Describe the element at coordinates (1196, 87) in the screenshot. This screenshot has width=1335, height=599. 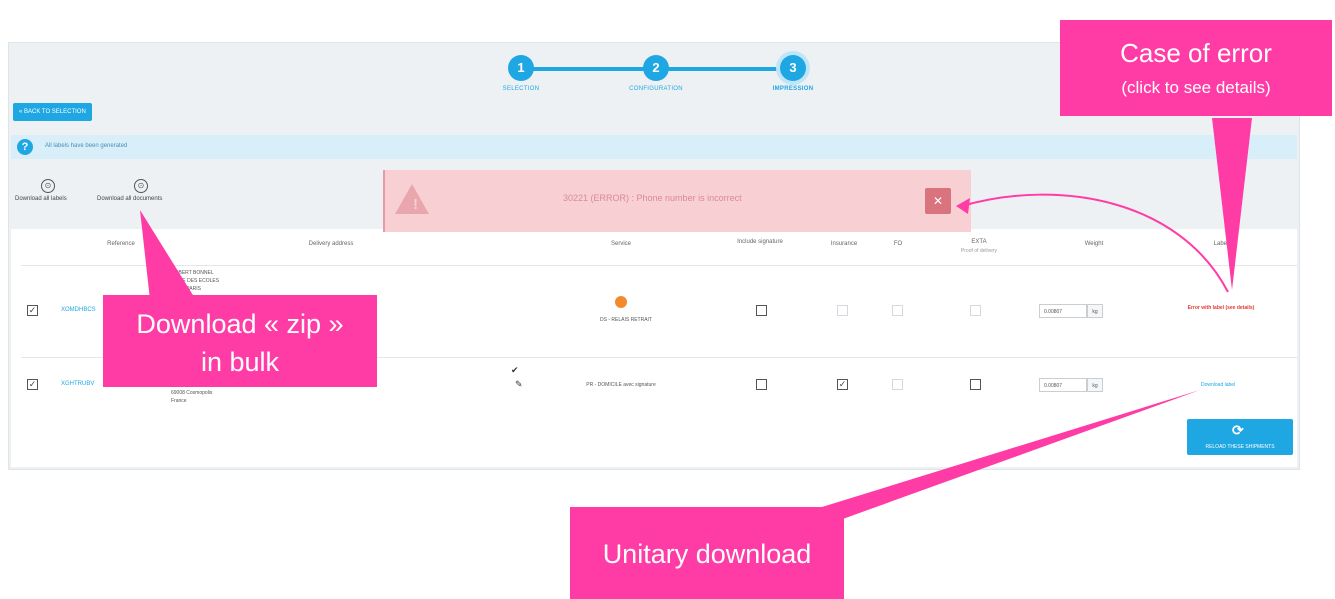
I see `case-error-subtitle: (click to see details)` at that location.